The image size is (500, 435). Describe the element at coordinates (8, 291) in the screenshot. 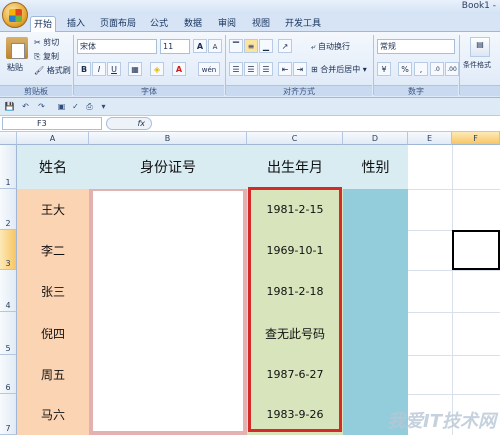

I see `row-header-4: 4` at that location.